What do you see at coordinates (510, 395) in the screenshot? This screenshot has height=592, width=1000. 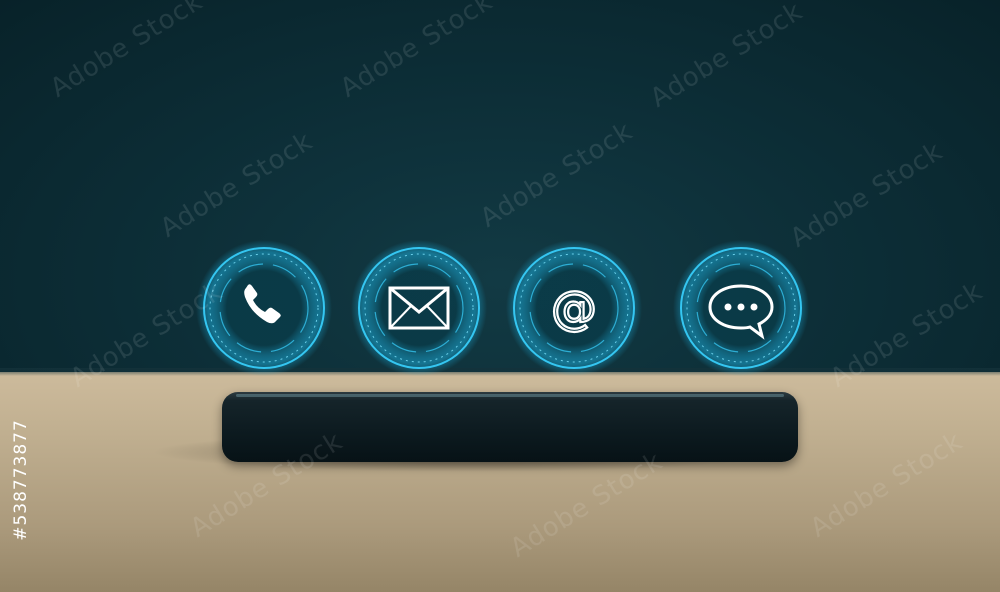 I see `smartphone-edge-highlight` at bounding box center [510, 395].